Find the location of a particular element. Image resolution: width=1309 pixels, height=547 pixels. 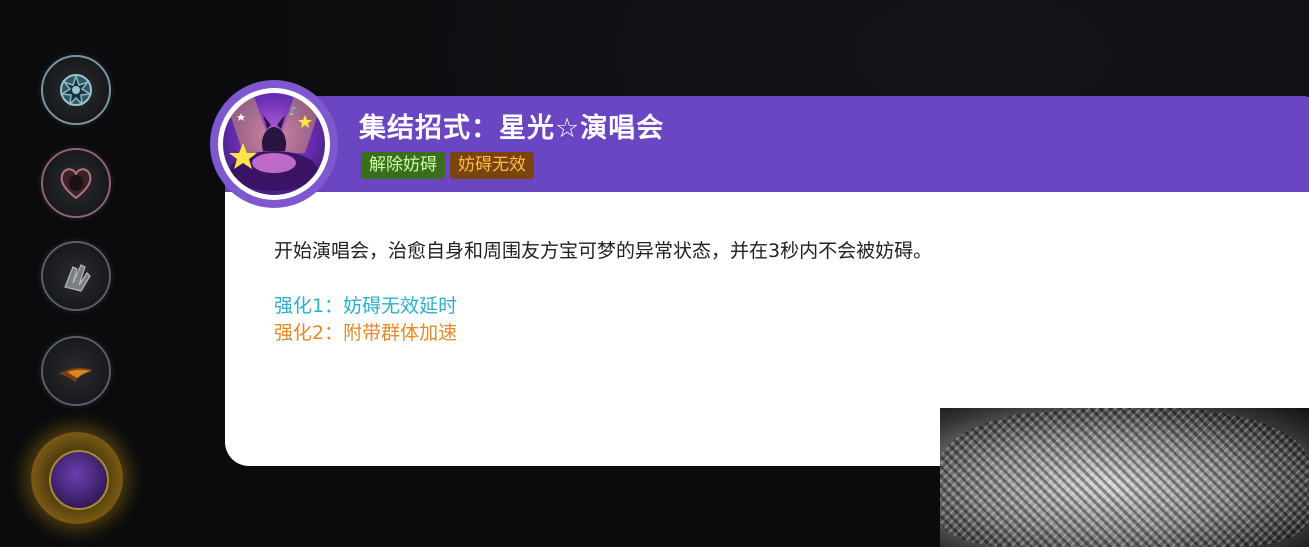

star-concert-icon is located at coordinates (79, 480).